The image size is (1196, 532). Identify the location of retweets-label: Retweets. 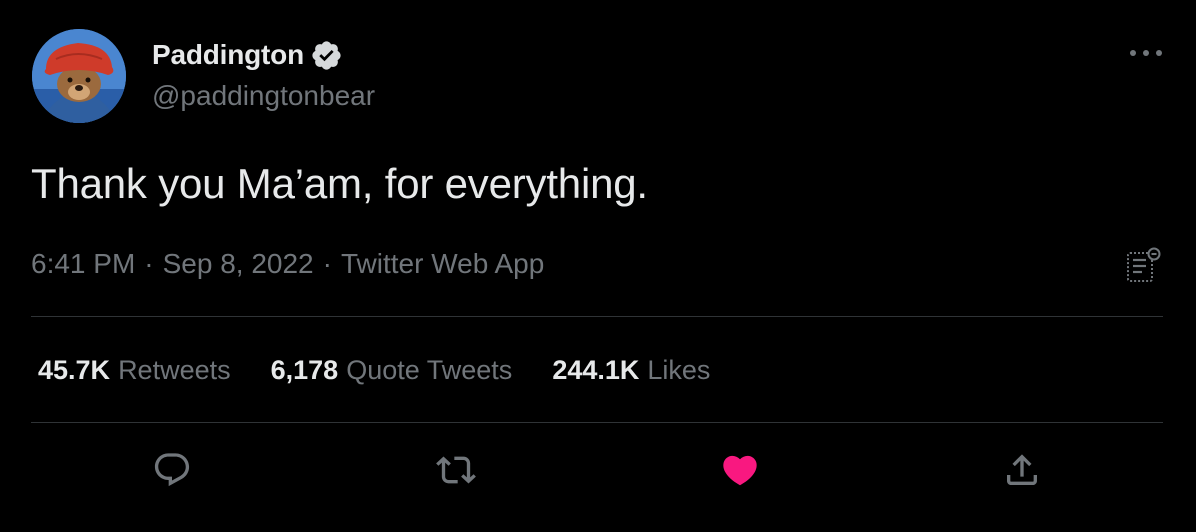
(174, 370).